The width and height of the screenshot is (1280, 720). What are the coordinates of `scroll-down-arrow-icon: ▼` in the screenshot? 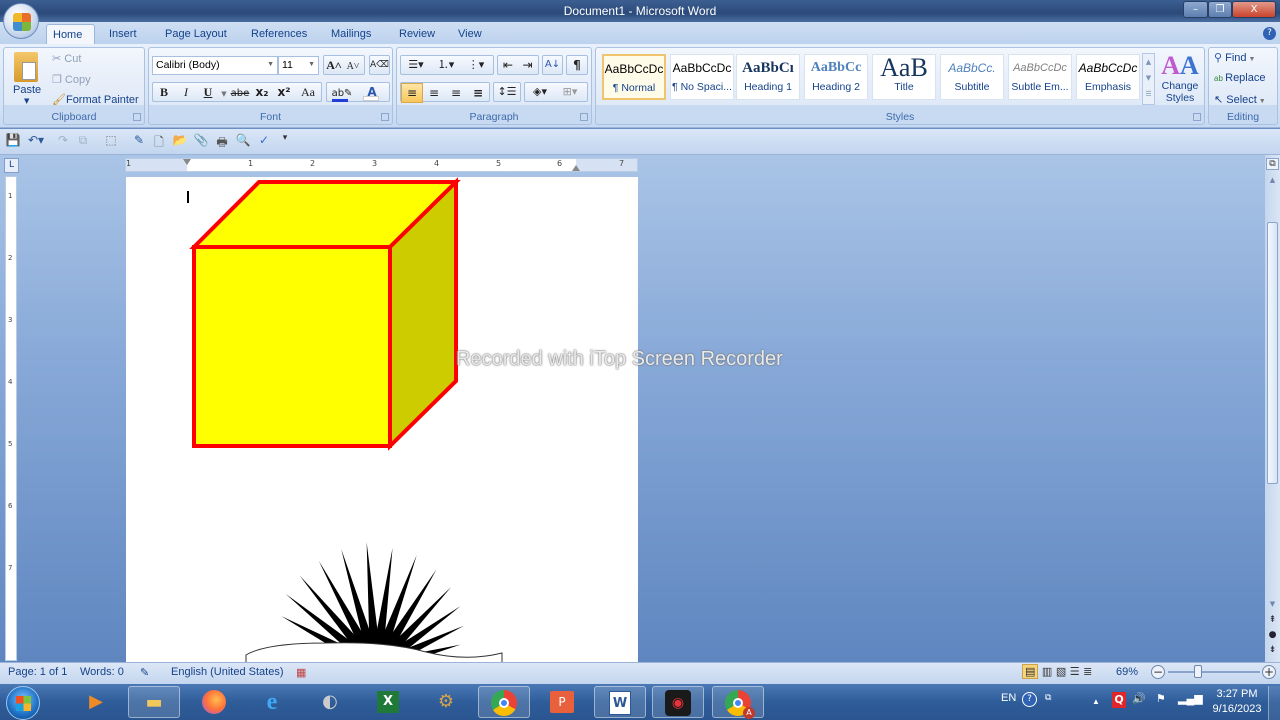 It's located at (1272, 604).